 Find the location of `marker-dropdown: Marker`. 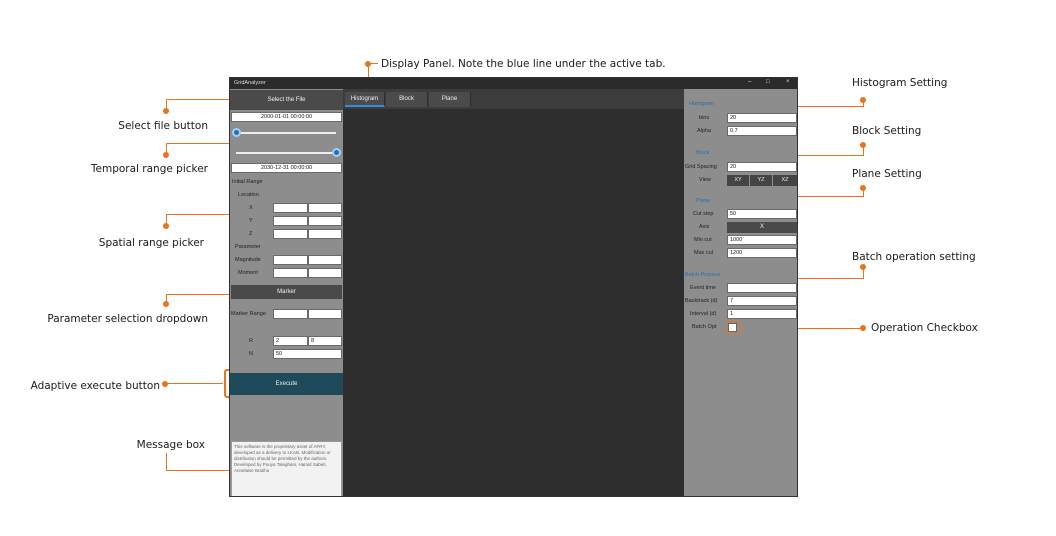

marker-dropdown: Marker is located at coordinates (286, 292).